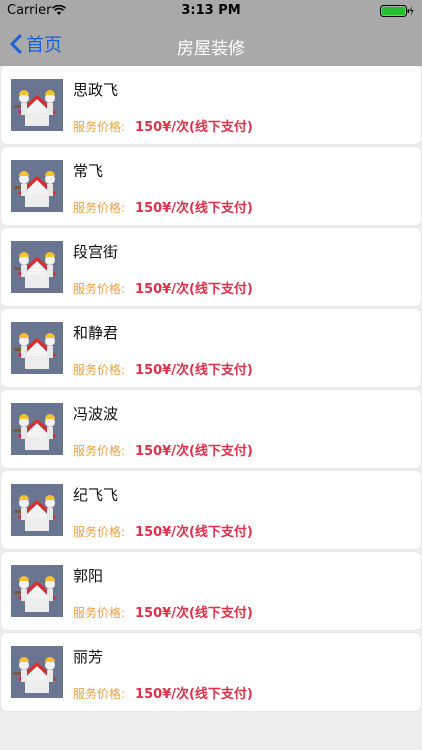 The width and height of the screenshot is (422, 750). I want to click on list-item: 和静君 服务价格: 150¥/次(线下支付), so click(211, 348).